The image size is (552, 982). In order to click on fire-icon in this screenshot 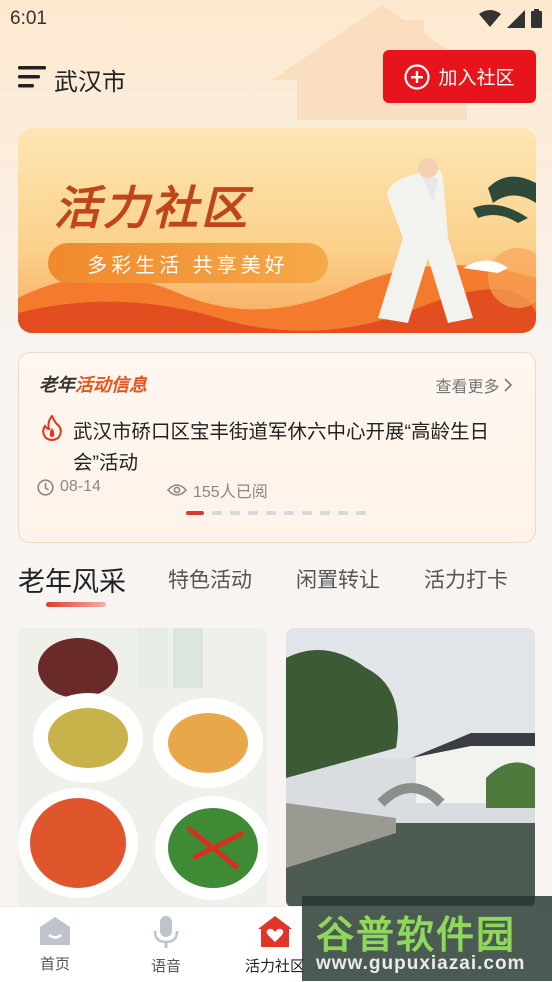, I will do `click(52, 428)`.